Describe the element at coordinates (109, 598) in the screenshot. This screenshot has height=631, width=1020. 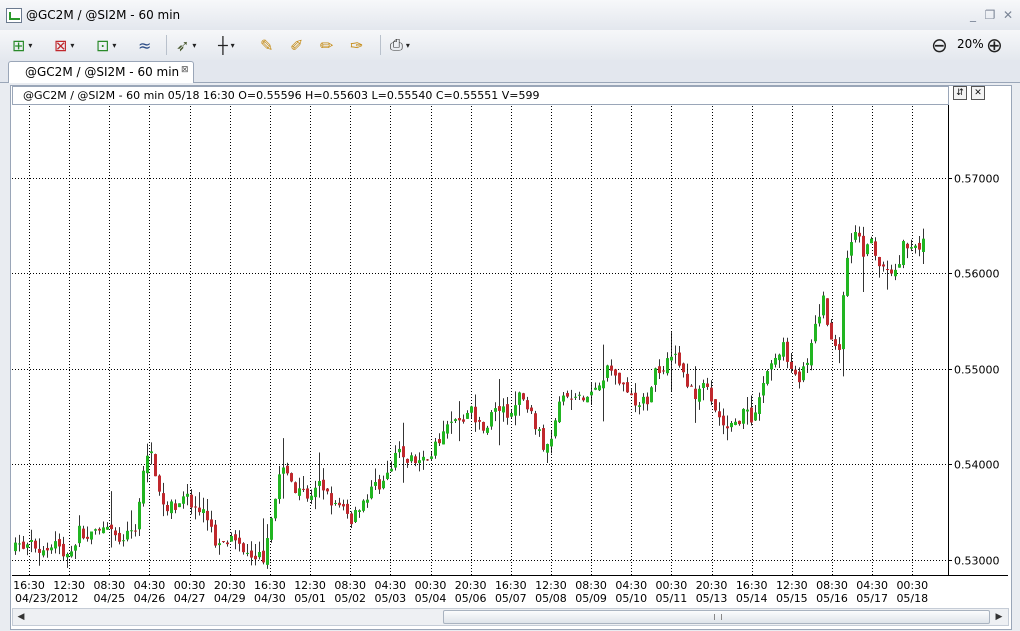
I see `x-tick-date: 04/25` at that location.